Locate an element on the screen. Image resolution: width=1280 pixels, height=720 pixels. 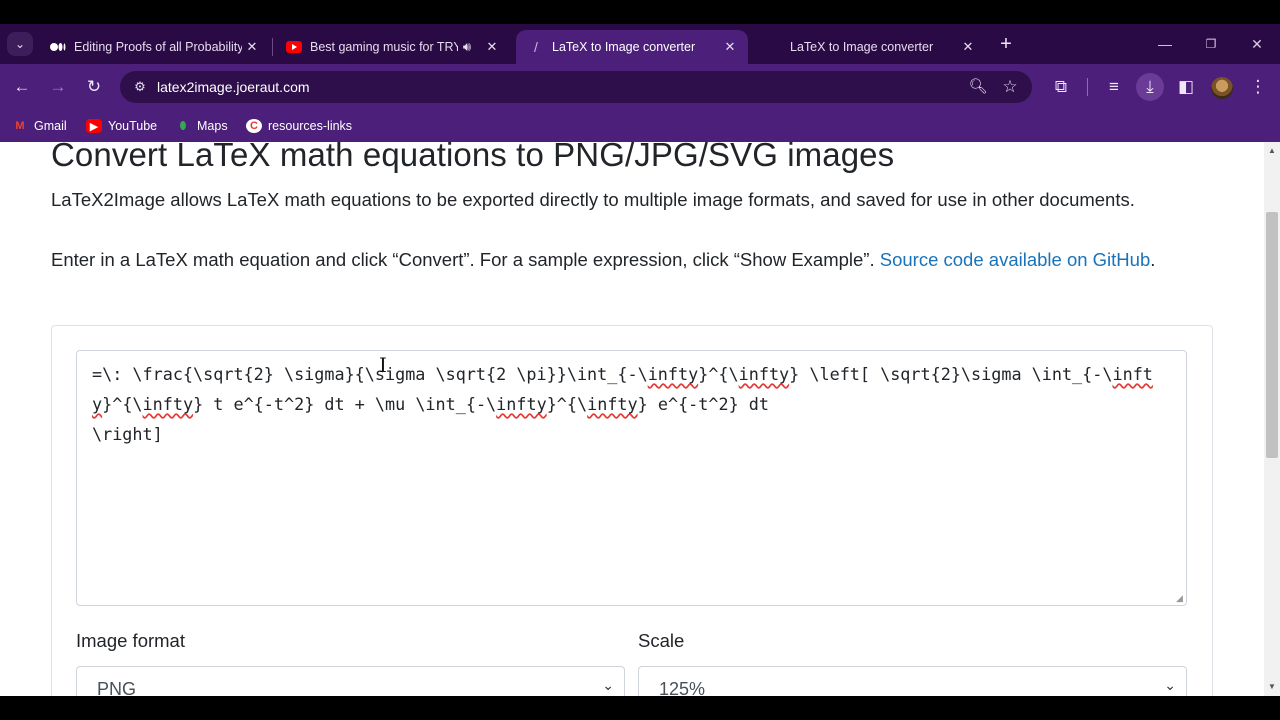
blank-favicon is located at coordinates (774, 47).